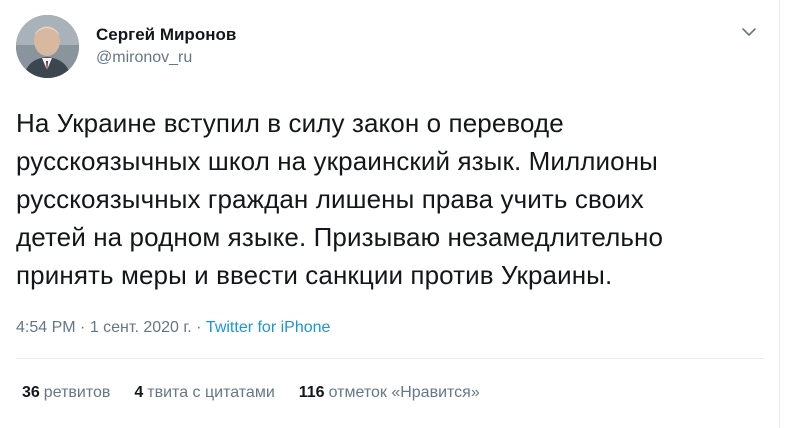 The height and width of the screenshot is (428, 794). I want to click on divider, so click(390, 358).